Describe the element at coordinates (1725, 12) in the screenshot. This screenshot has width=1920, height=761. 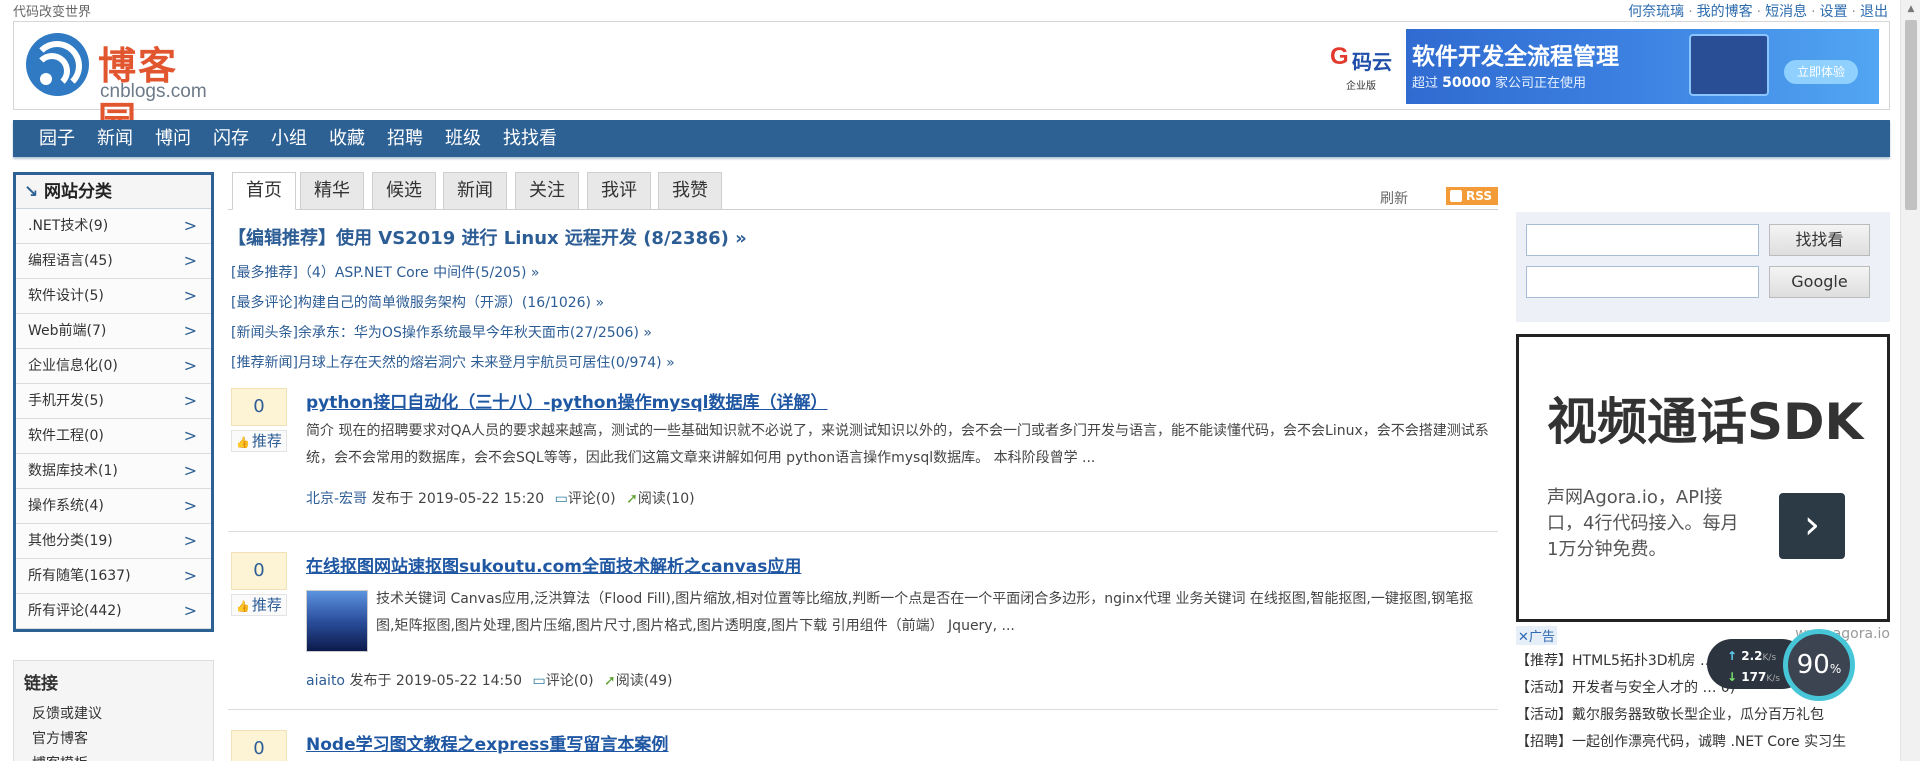
I see `my-blog-link: 我的博客` at that location.